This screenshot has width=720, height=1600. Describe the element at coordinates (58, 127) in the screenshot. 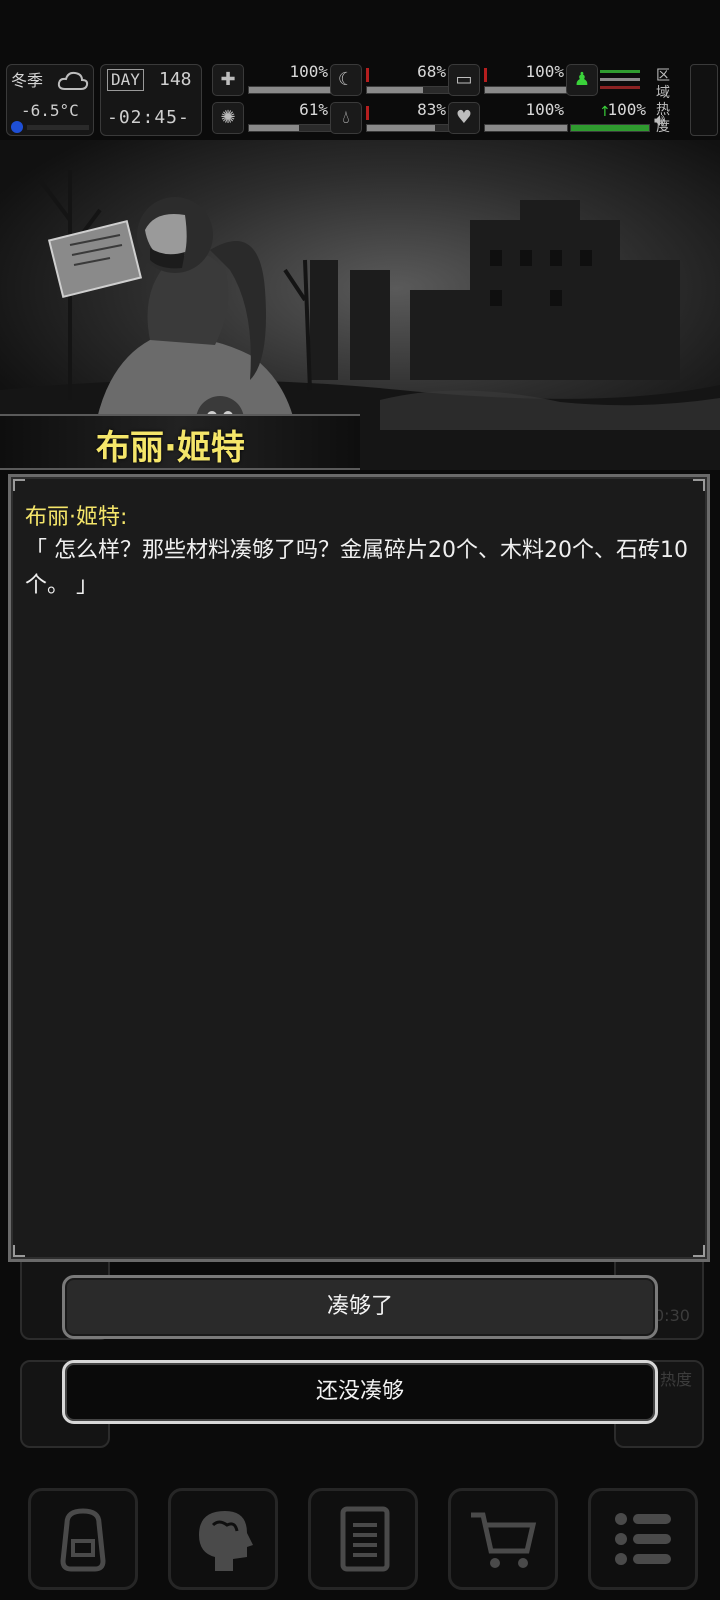

I see `temperature-bar` at that location.